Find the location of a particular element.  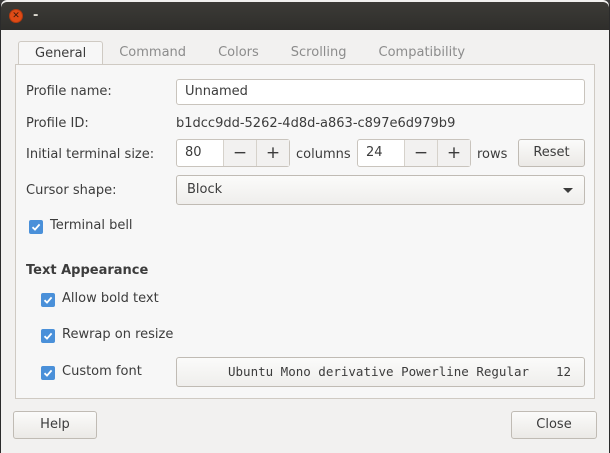

allow-bold-checkbox is located at coordinates (48, 300).